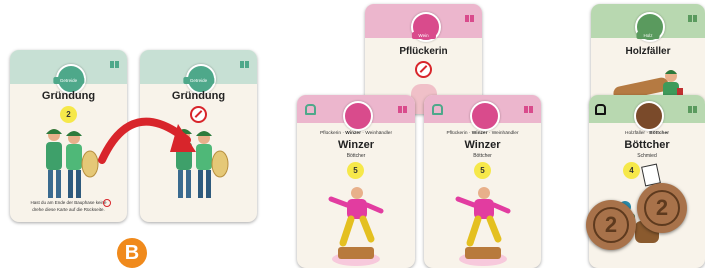 The image size is (705, 268). I want to click on category-ribbon: Wein, so click(423, 35).